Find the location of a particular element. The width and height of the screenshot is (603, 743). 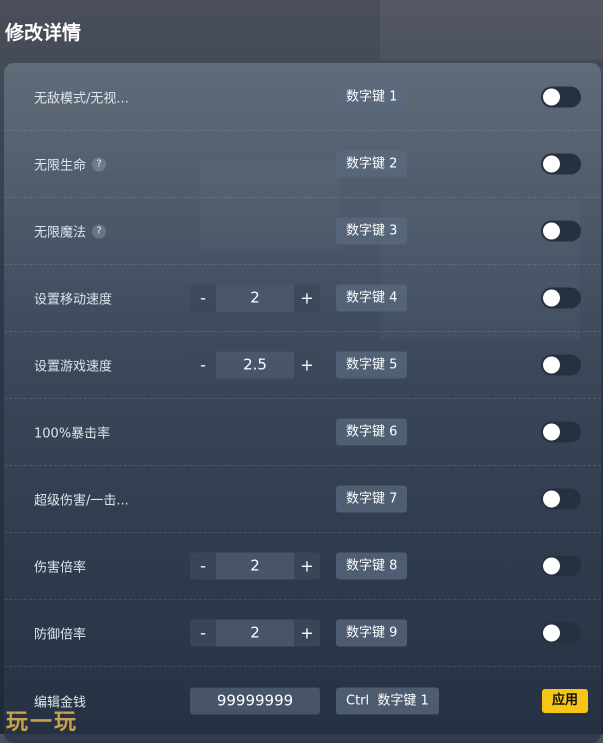

stepper-value: 2.5 is located at coordinates (255, 365).